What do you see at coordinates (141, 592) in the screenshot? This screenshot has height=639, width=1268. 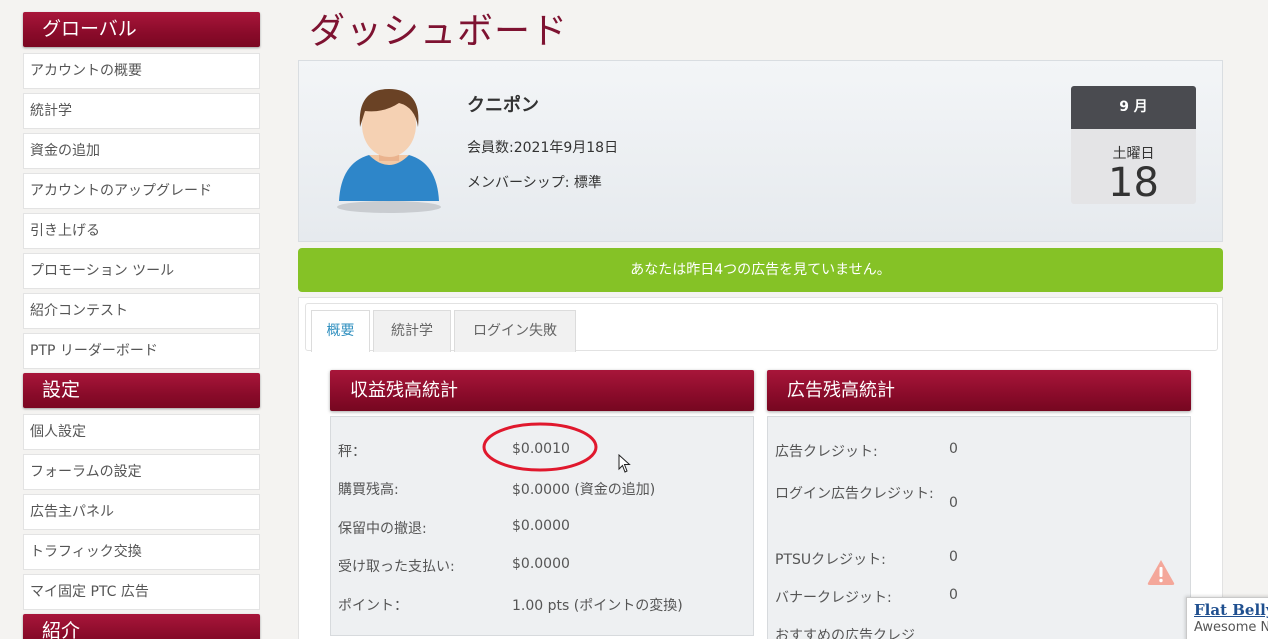 I see `sidebar-item-fixed-ptc-ads: マイ固定 PTC 広告` at bounding box center [141, 592].